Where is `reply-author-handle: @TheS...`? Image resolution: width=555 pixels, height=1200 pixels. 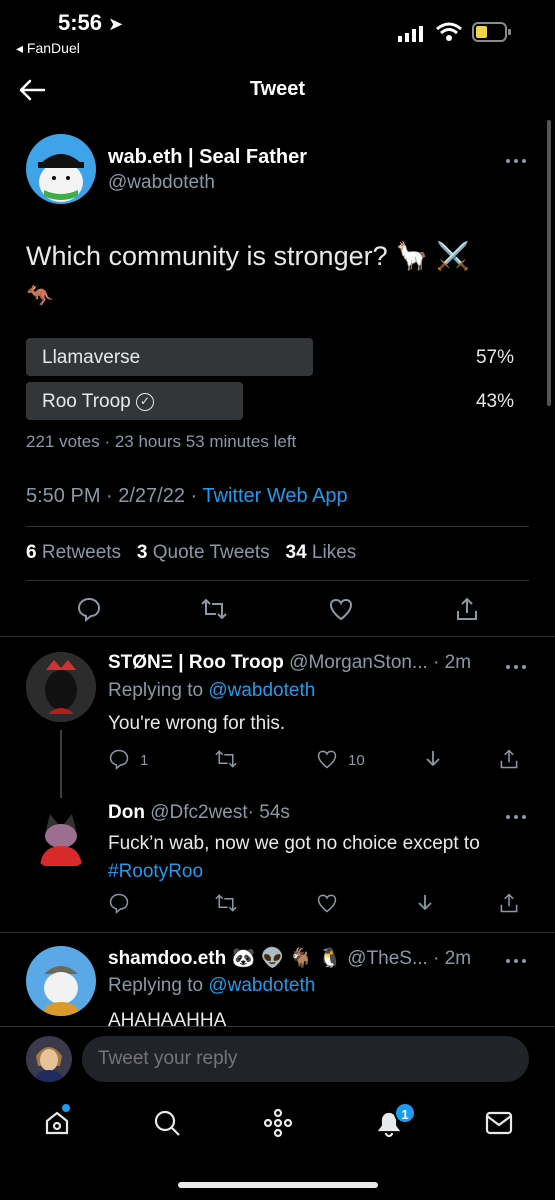
reply-author-handle: @TheS... is located at coordinates (387, 958).